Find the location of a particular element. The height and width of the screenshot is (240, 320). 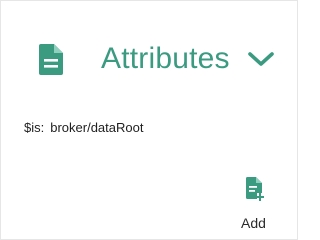

panel-header: Attributes is located at coordinates (157, 59).